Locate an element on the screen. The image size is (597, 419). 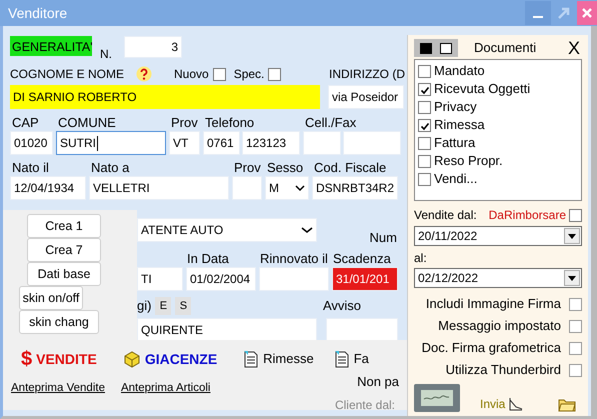
tool-button: Dati base is located at coordinates (64, 274).